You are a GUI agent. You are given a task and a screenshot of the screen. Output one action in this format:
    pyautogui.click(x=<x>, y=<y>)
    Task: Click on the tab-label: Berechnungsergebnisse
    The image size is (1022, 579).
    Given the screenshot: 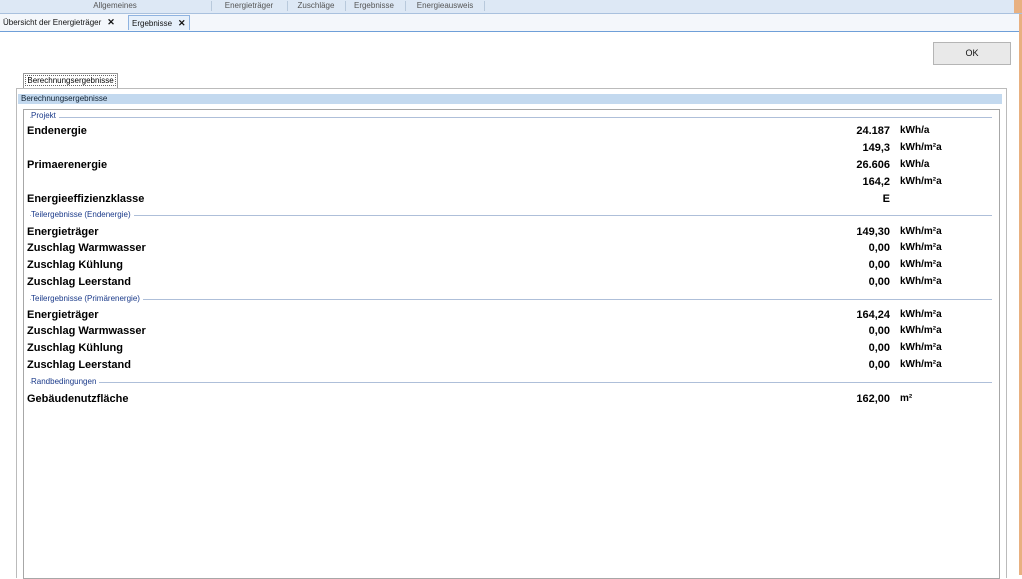 What is the action you would take?
    pyautogui.click(x=70, y=80)
    